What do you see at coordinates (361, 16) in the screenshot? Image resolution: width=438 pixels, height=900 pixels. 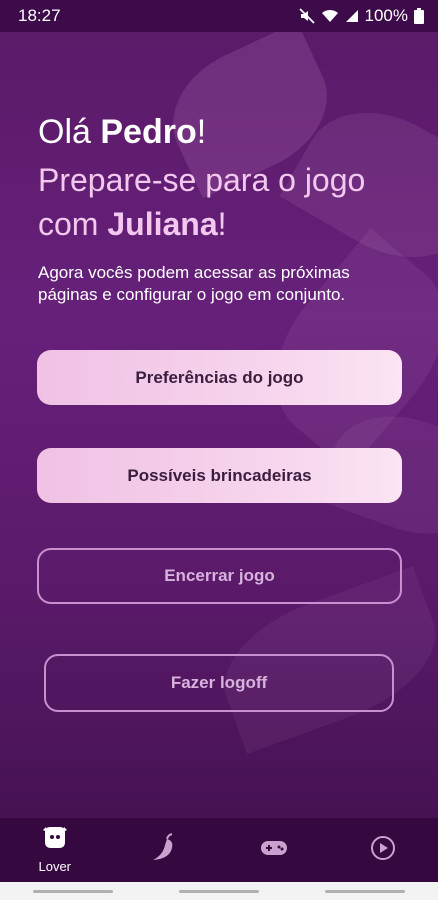 I see `status-icons: 100%` at bounding box center [361, 16].